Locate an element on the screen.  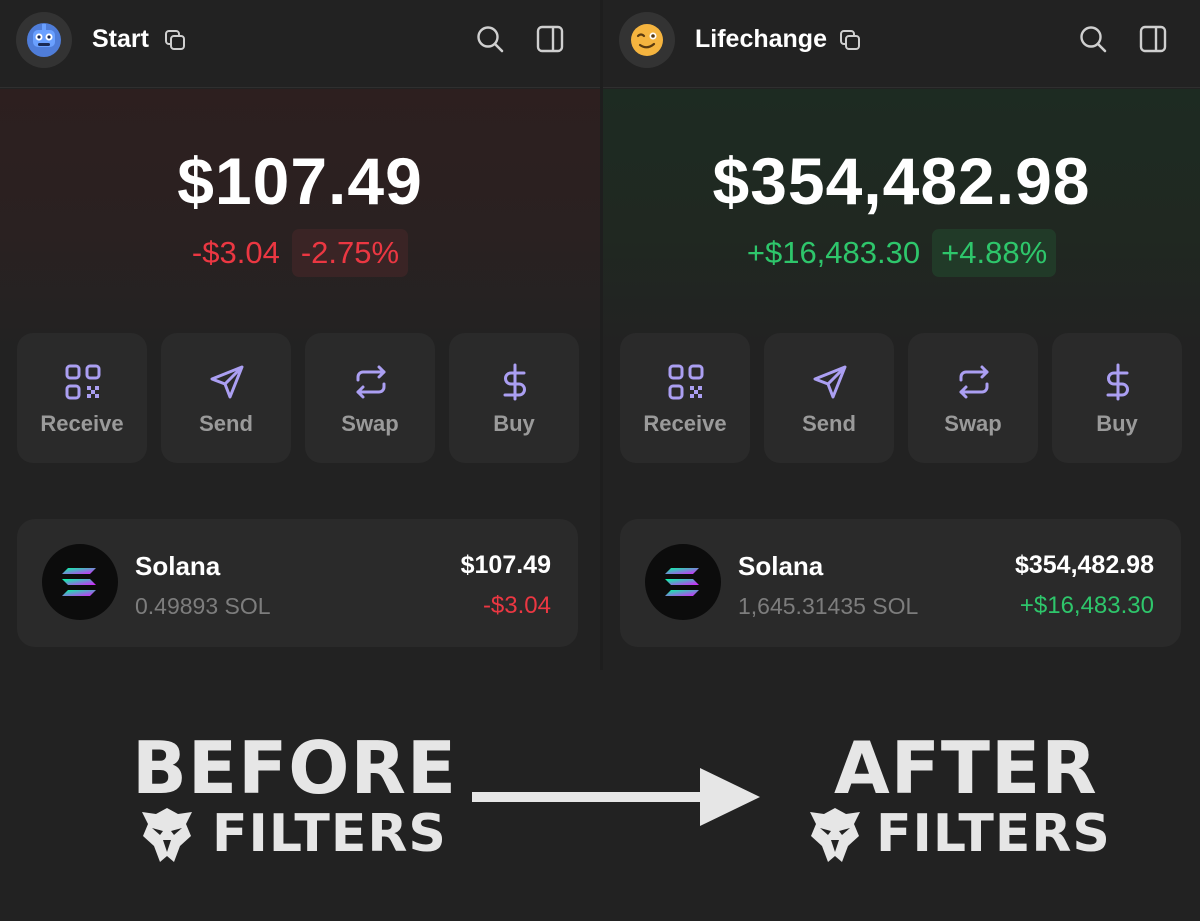
account-name: Lifechange is located at coordinates (761, 39).